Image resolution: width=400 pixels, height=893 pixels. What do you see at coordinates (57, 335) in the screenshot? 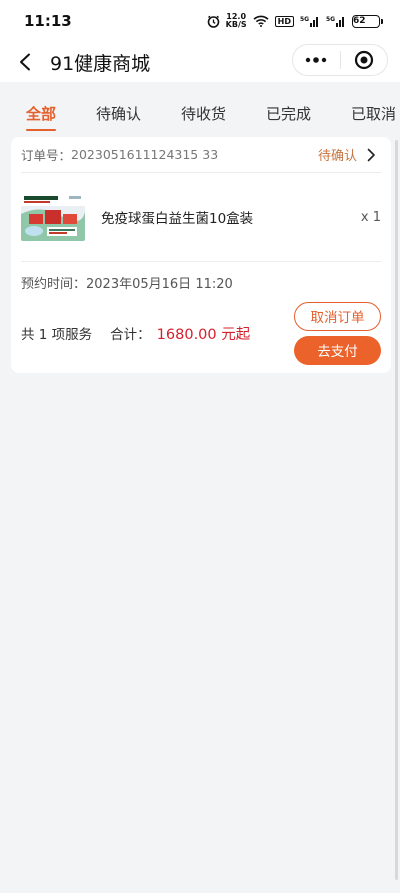
I see `service-count: 共 1 项服务` at bounding box center [57, 335].